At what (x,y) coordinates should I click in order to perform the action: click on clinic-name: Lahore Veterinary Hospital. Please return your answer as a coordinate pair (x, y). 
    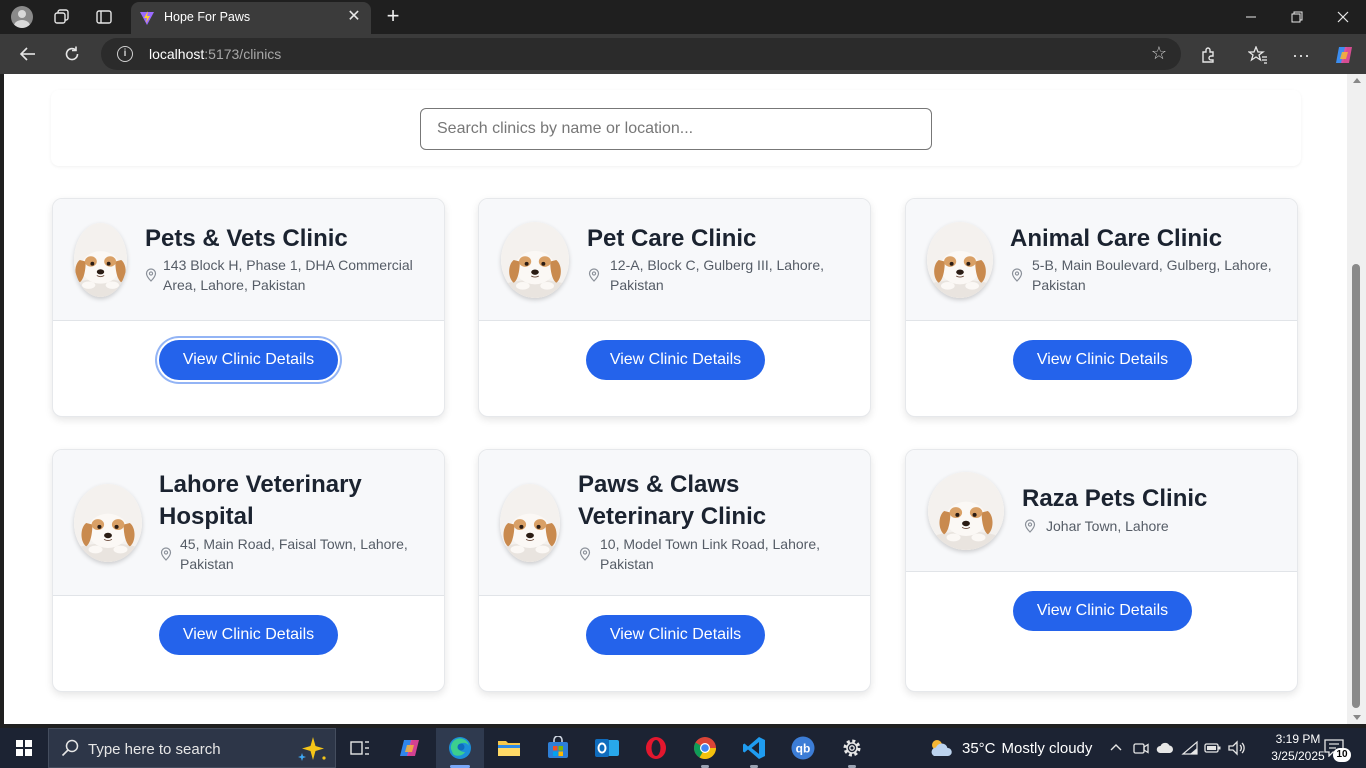
    Looking at the image, I should click on (260, 500).